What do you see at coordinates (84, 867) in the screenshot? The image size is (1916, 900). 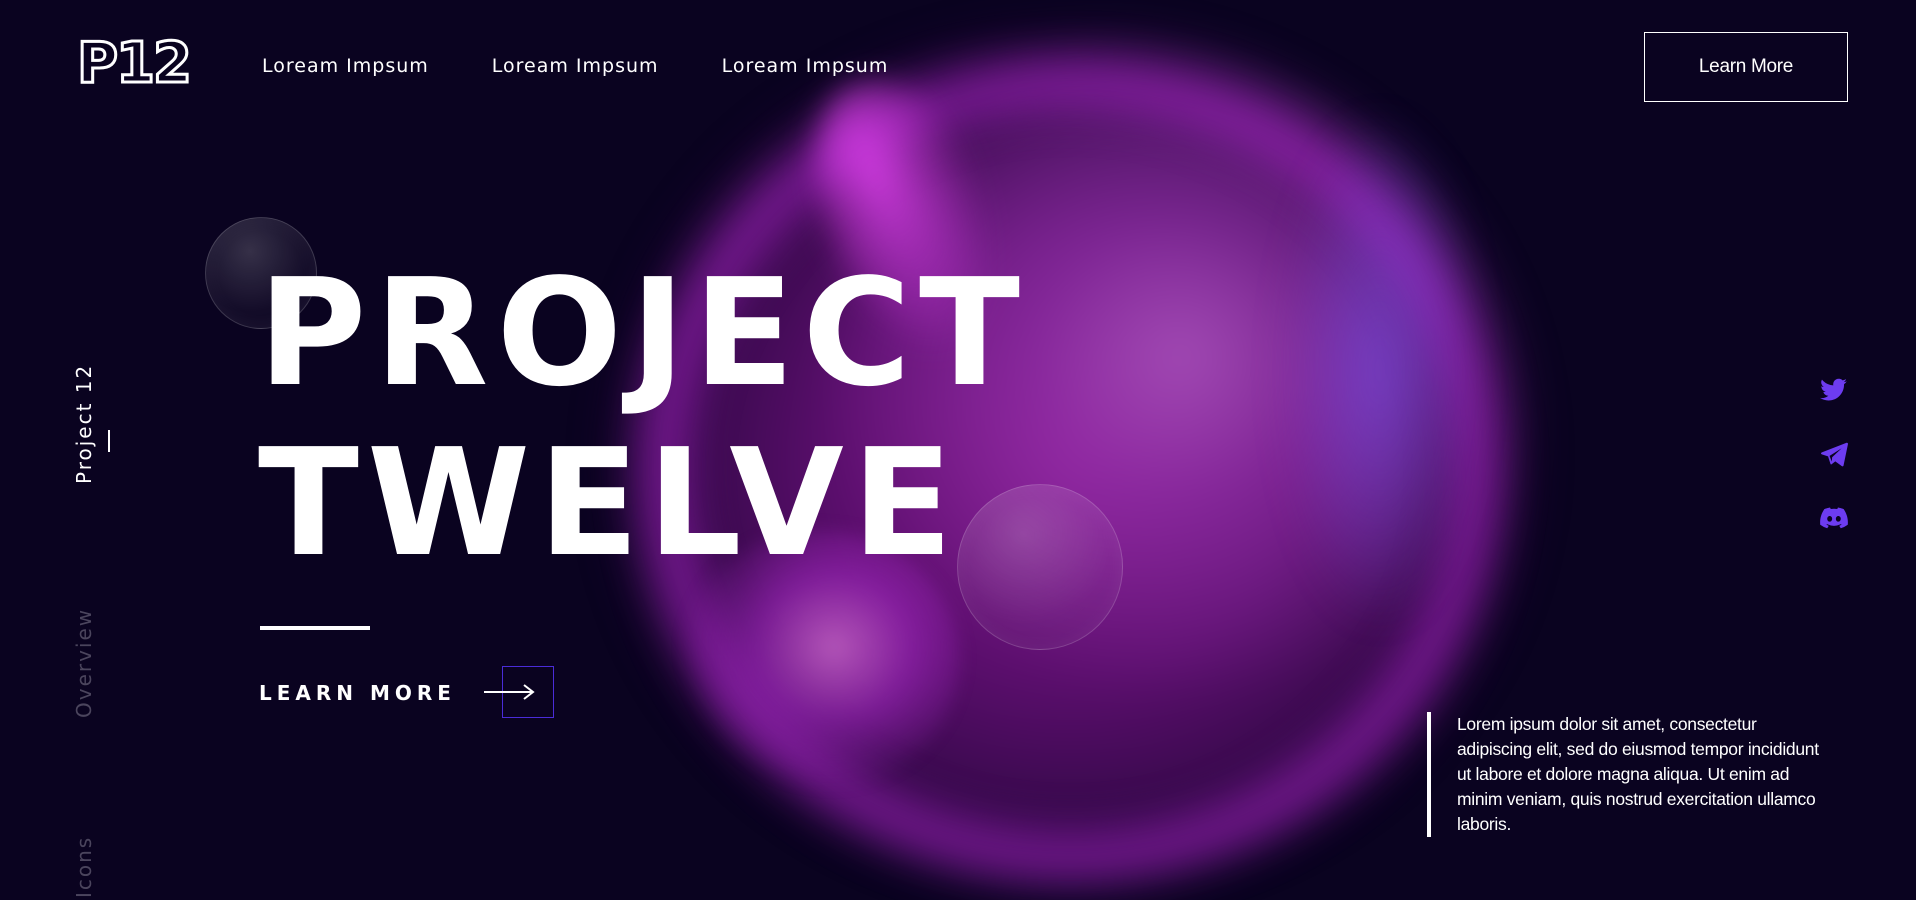 I see `side-nav-icons: Icons` at bounding box center [84, 867].